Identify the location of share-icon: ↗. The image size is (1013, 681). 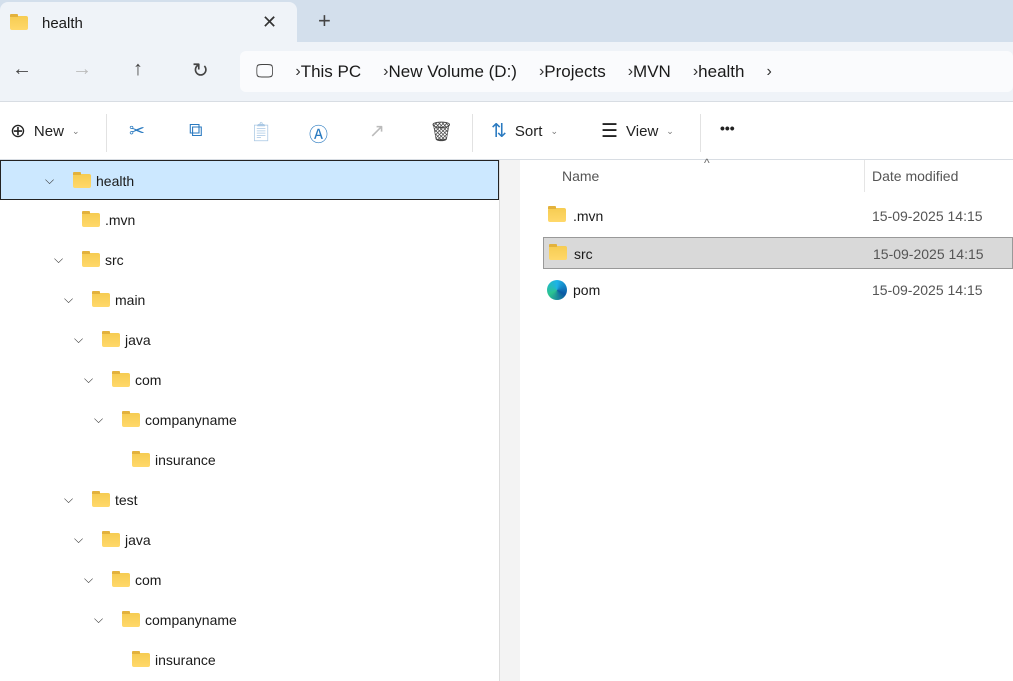
(377, 131).